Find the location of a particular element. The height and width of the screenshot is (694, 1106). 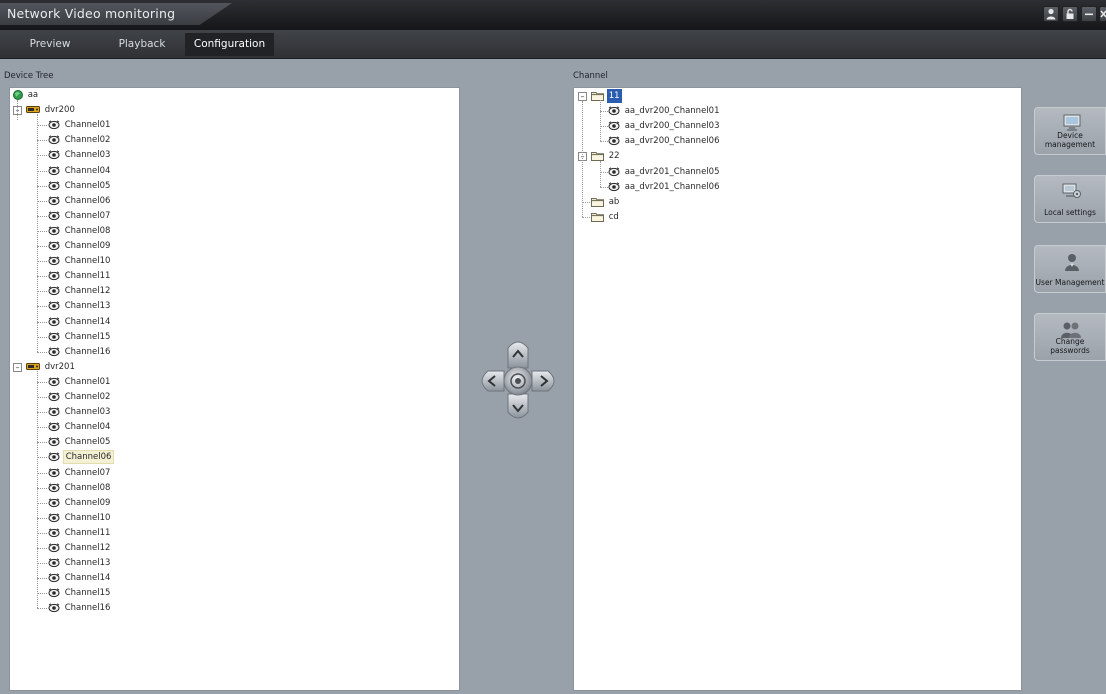

device-management-label: Device management is located at coordinates (1070, 140).